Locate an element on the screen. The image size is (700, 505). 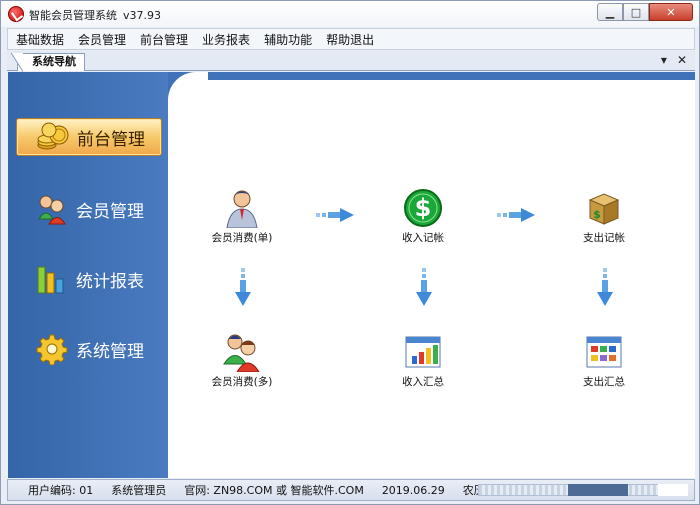
minimize-button: ▁ is located at coordinates (610, 12).